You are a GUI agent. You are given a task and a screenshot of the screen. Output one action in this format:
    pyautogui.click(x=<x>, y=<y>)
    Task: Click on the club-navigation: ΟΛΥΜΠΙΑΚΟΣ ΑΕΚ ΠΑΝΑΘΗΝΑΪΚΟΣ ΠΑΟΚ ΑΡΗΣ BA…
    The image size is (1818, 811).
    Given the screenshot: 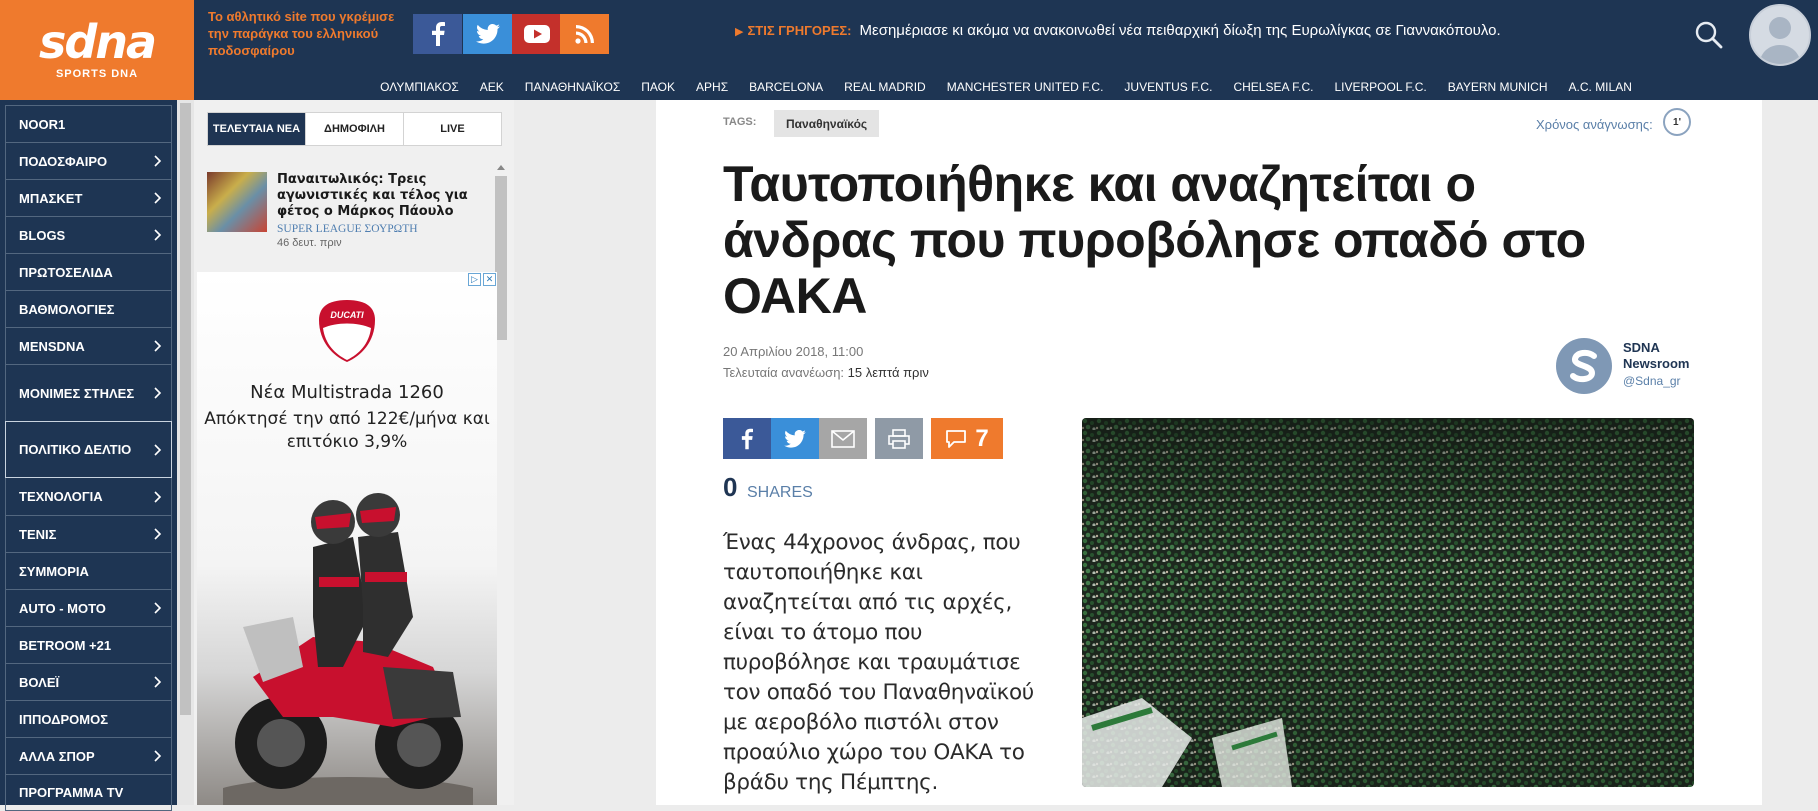 What is the action you would take?
    pyautogui.click(x=1006, y=87)
    